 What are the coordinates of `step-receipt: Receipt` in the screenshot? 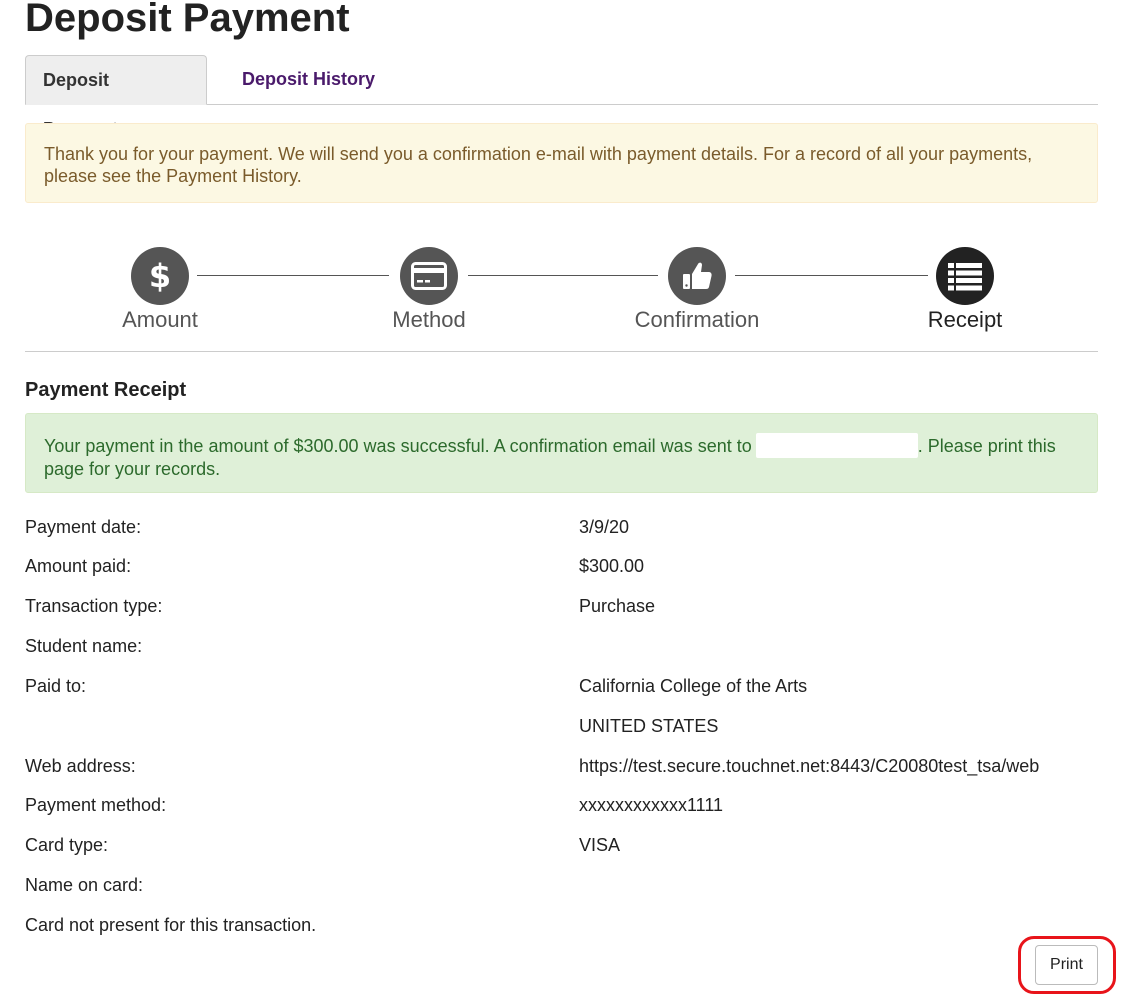 It's located at (965, 289).